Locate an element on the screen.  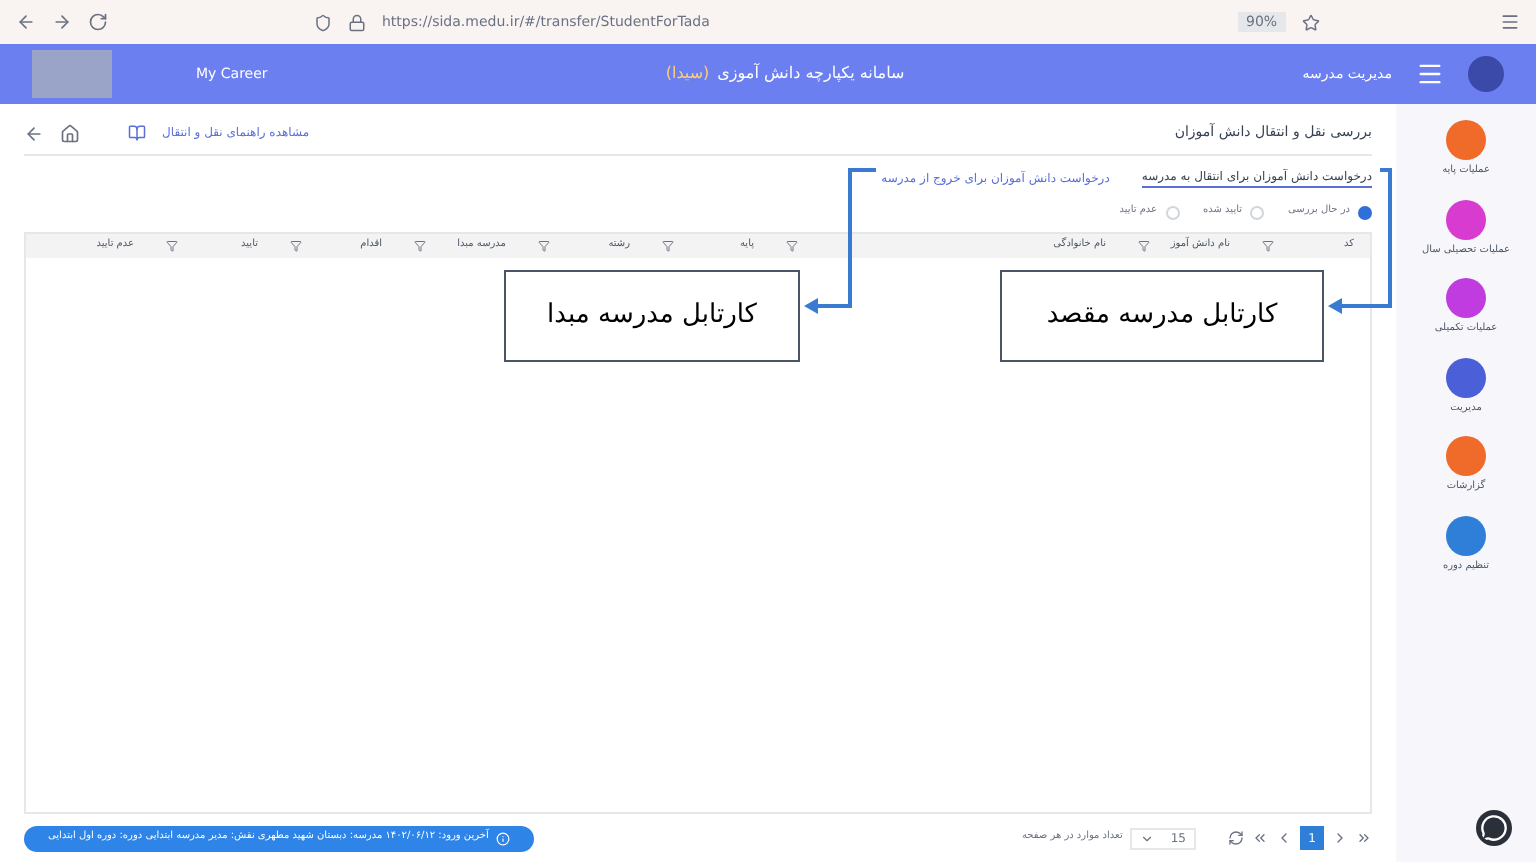
radio-button is located at coordinates (1365, 212).